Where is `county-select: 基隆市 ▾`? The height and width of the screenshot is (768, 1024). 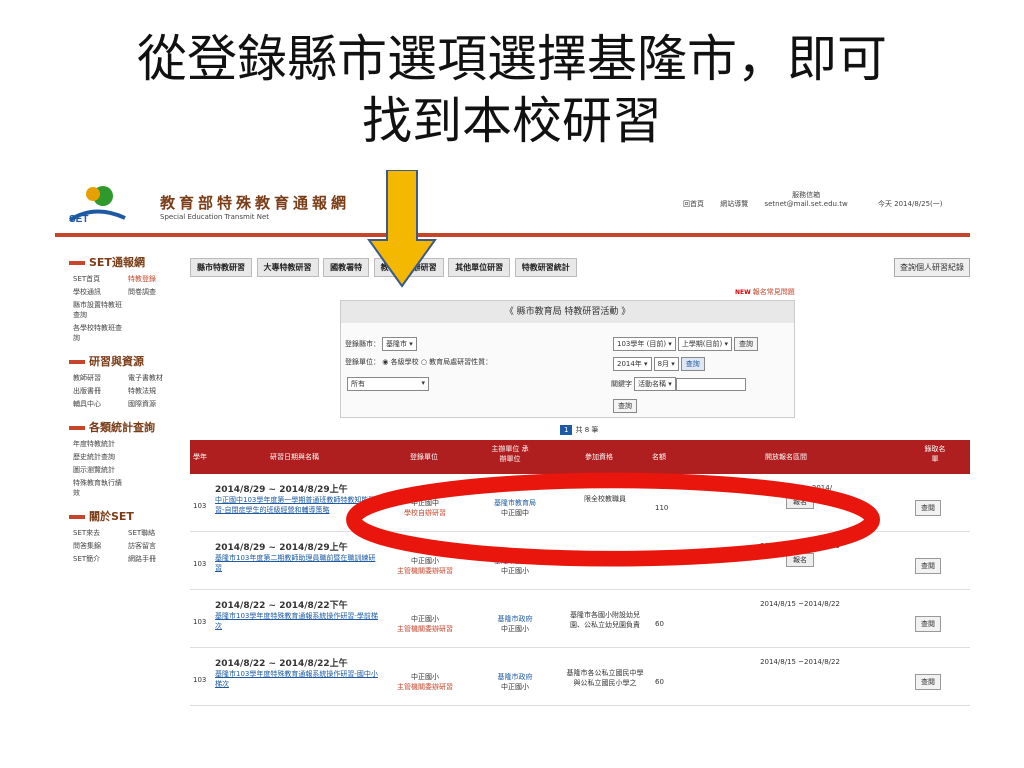
county-select: 基隆市 ▾ is located at coordinates (399, 344).